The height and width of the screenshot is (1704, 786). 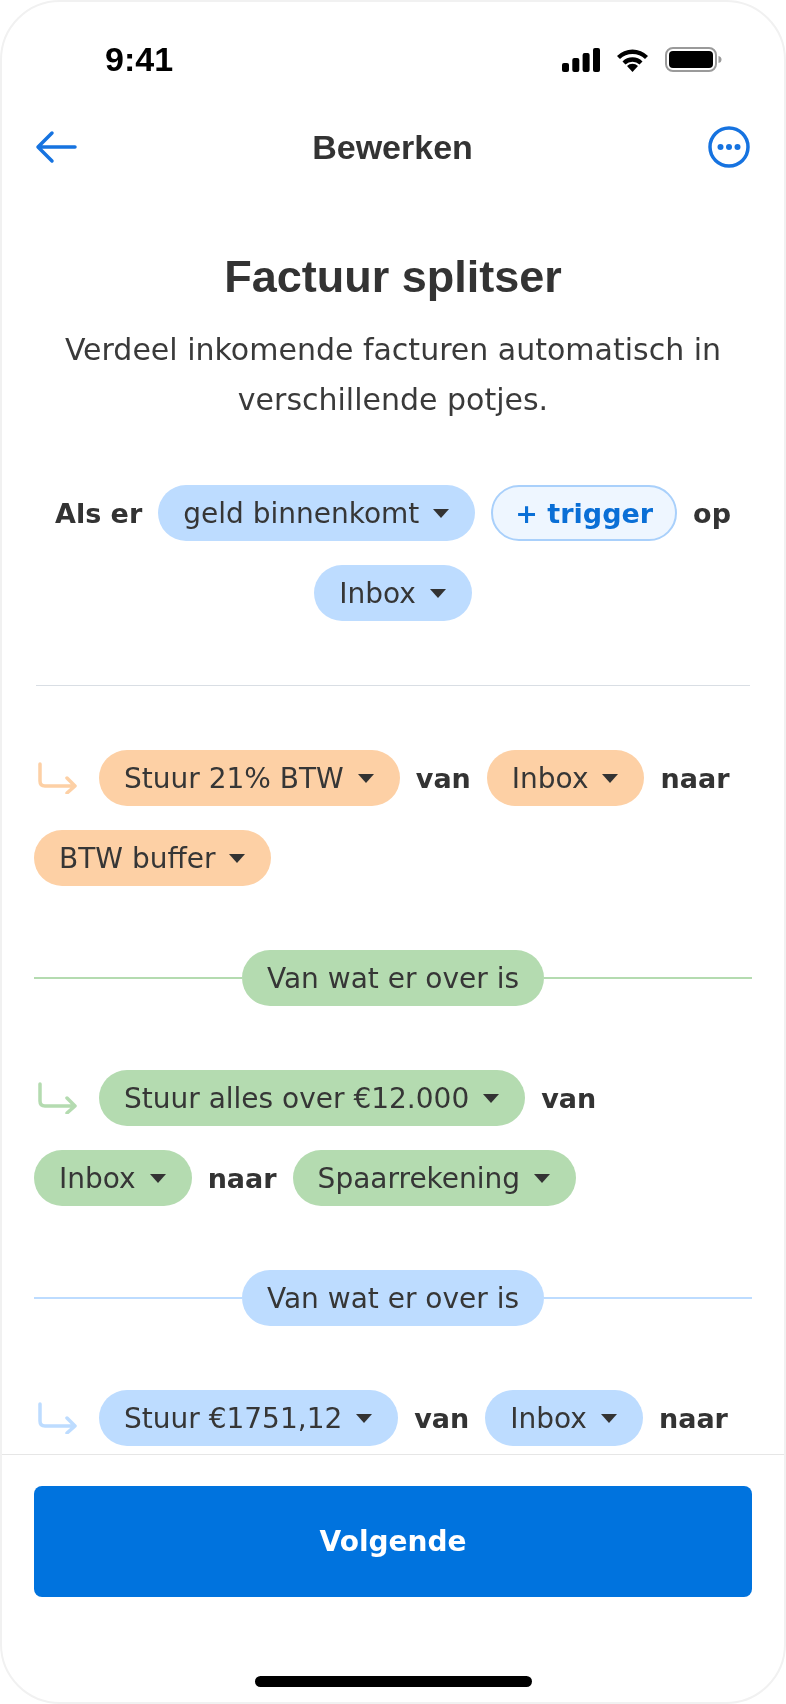 I want to click on header-title: Bewerken, so click(x=392, y=147).